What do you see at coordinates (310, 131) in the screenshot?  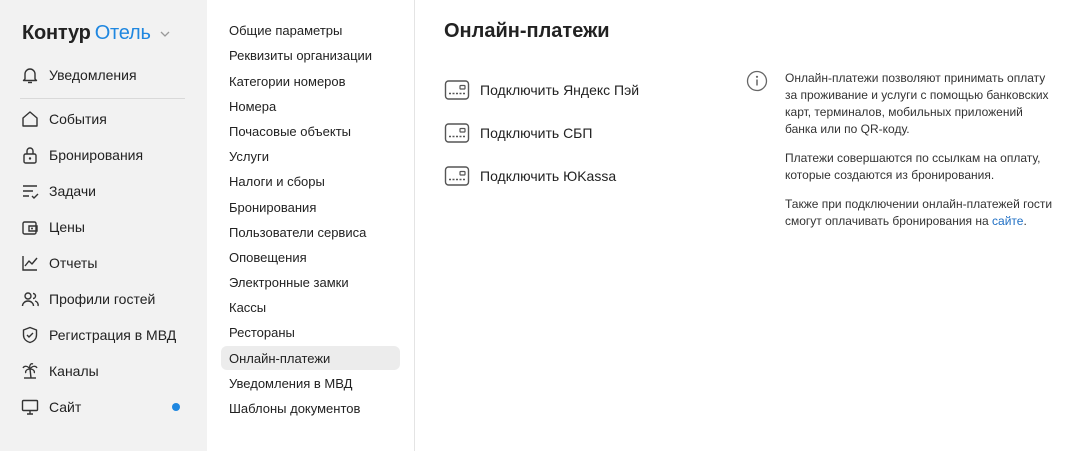 I see `submenu-item-hourly-objects: Почасовые объекты` at bounding box center [310, 131].